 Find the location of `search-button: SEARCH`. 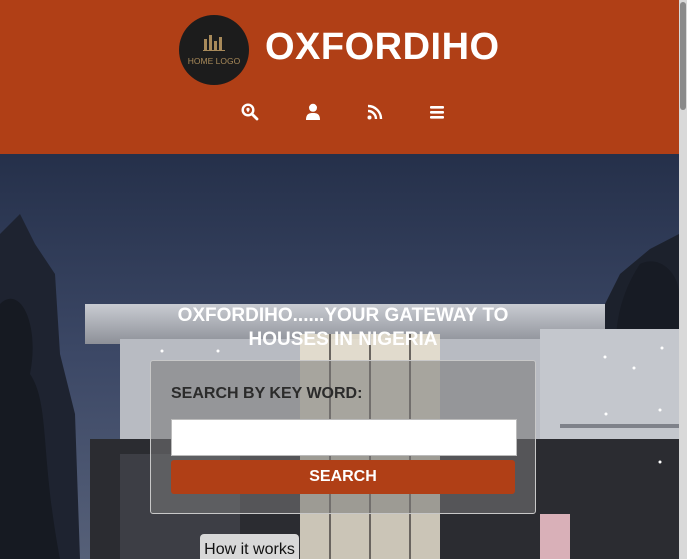

search-button: SEARCH is located at coordinates (343, 477).